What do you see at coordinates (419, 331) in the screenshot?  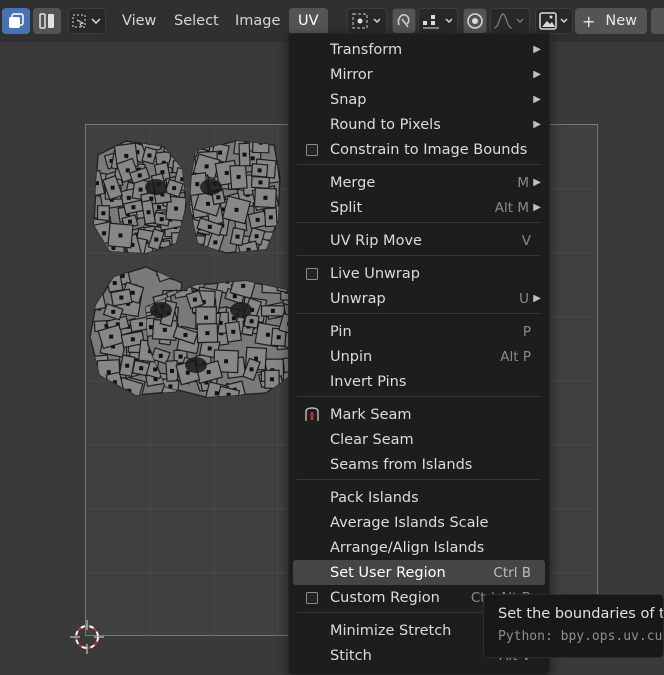 I see `menu-item-pin: Pin P` at bounding box center [419, 331].